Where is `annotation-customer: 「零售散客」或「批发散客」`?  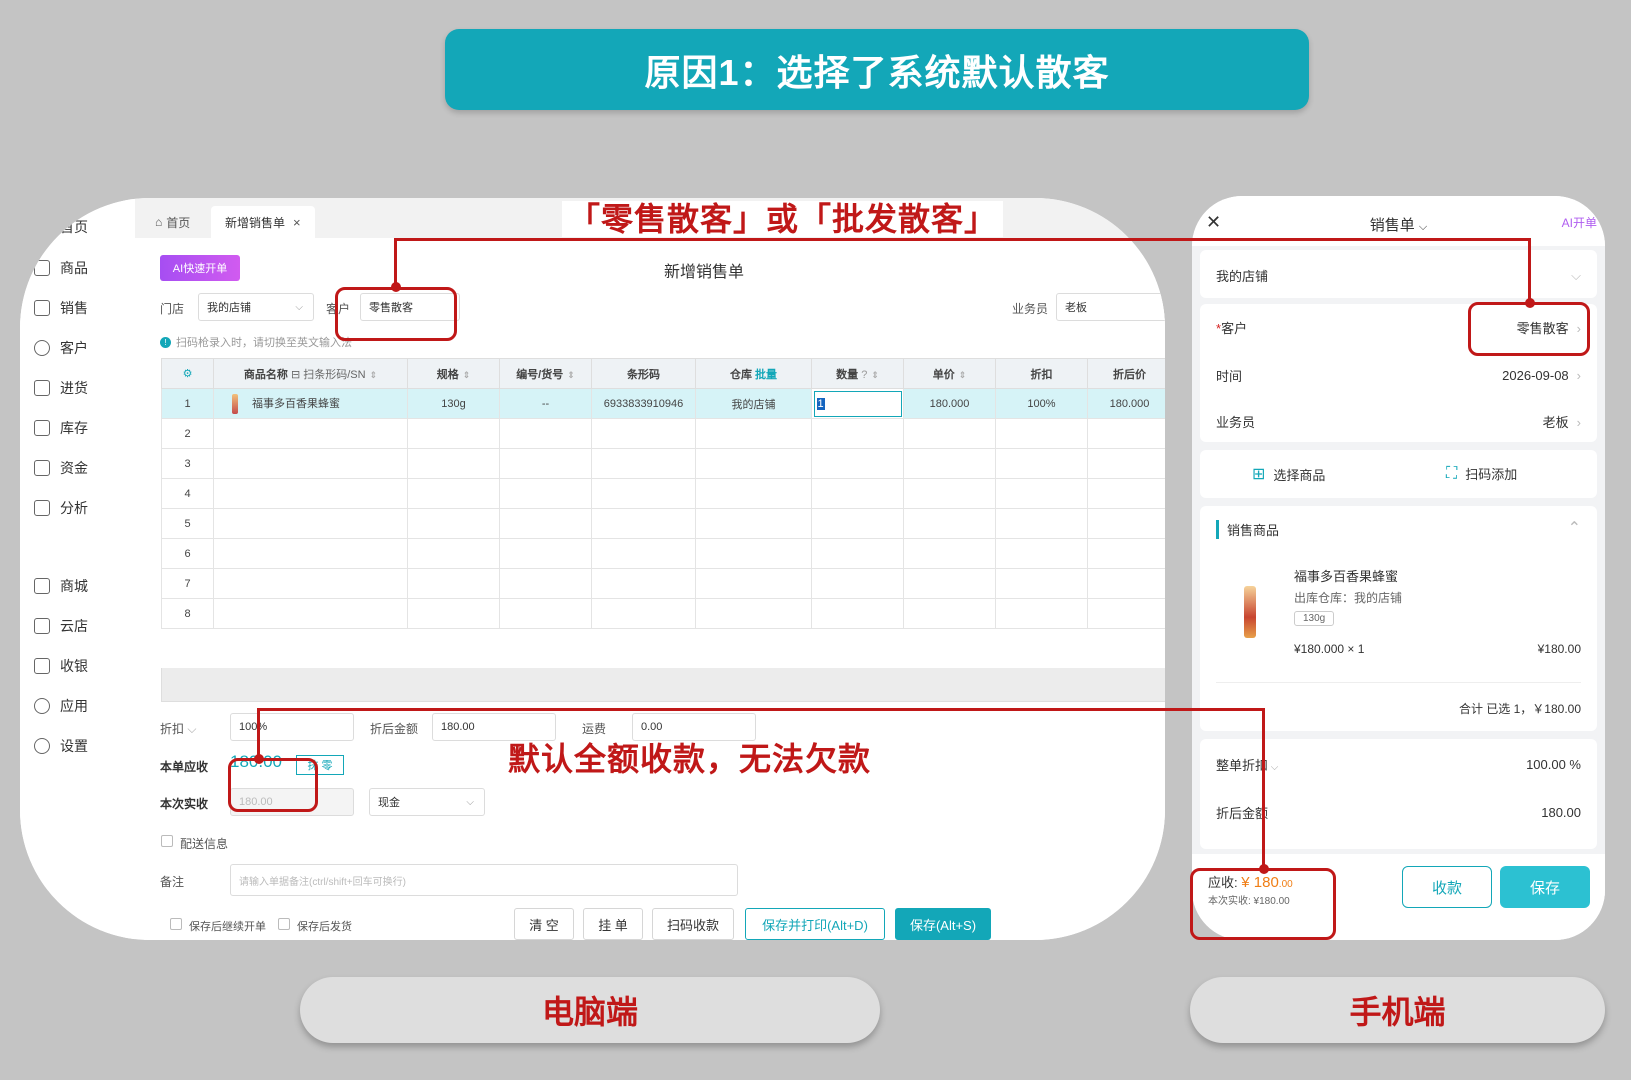 annotation-customer: 「零售散客」或「批发散客」 is located at coordinates (783, 217).